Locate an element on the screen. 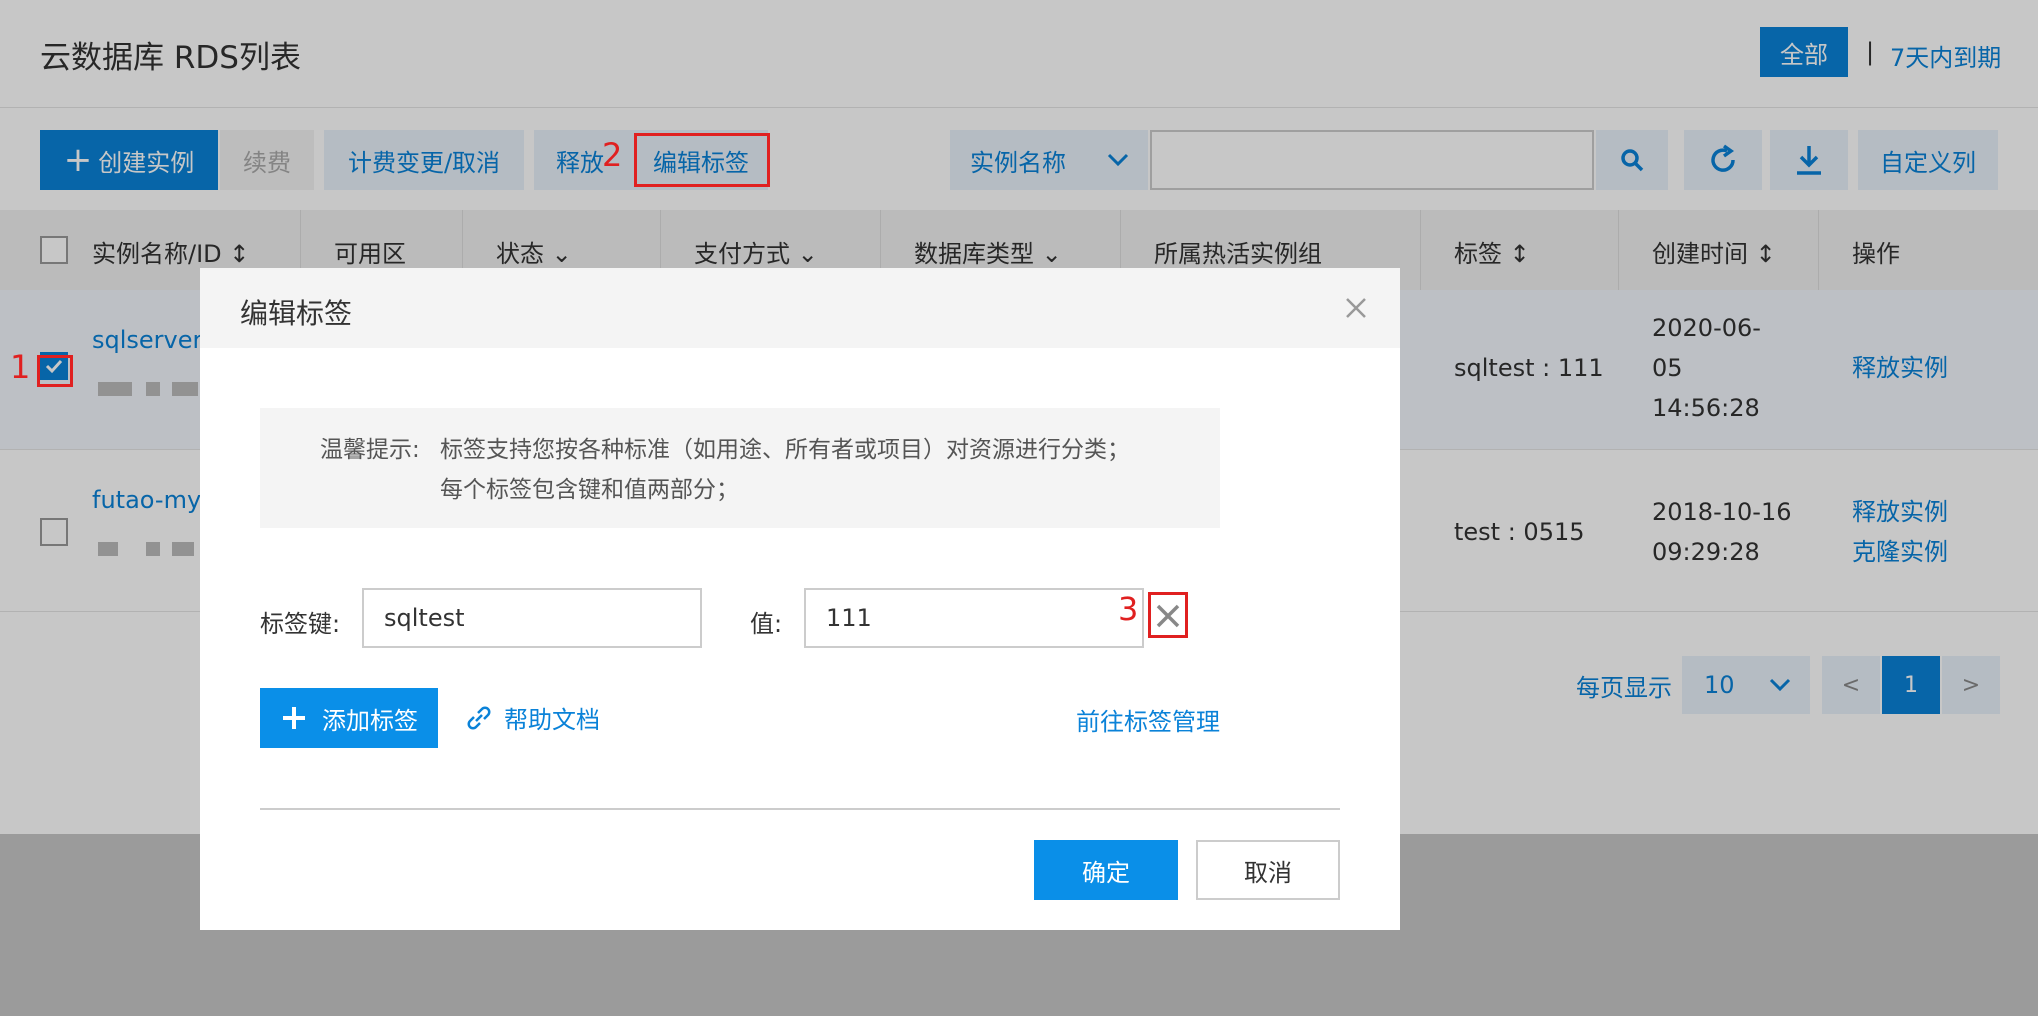  tip-label: 温馨提示: is located at coordinates (370, 450).